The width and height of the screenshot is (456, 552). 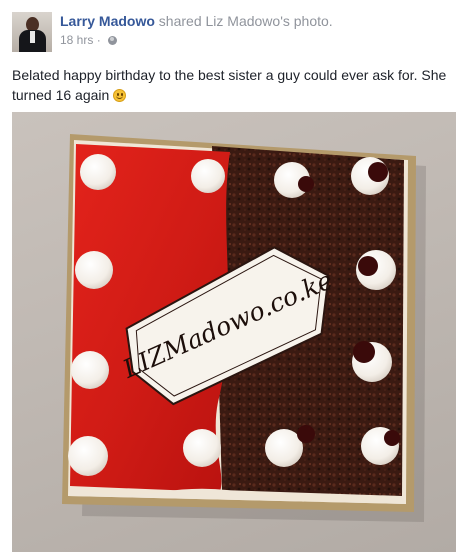 What do you see at coordinates (76, 40) in the screenshot?
I see `post-timestamp: 18 hrs` at bounding box center [76, 40].